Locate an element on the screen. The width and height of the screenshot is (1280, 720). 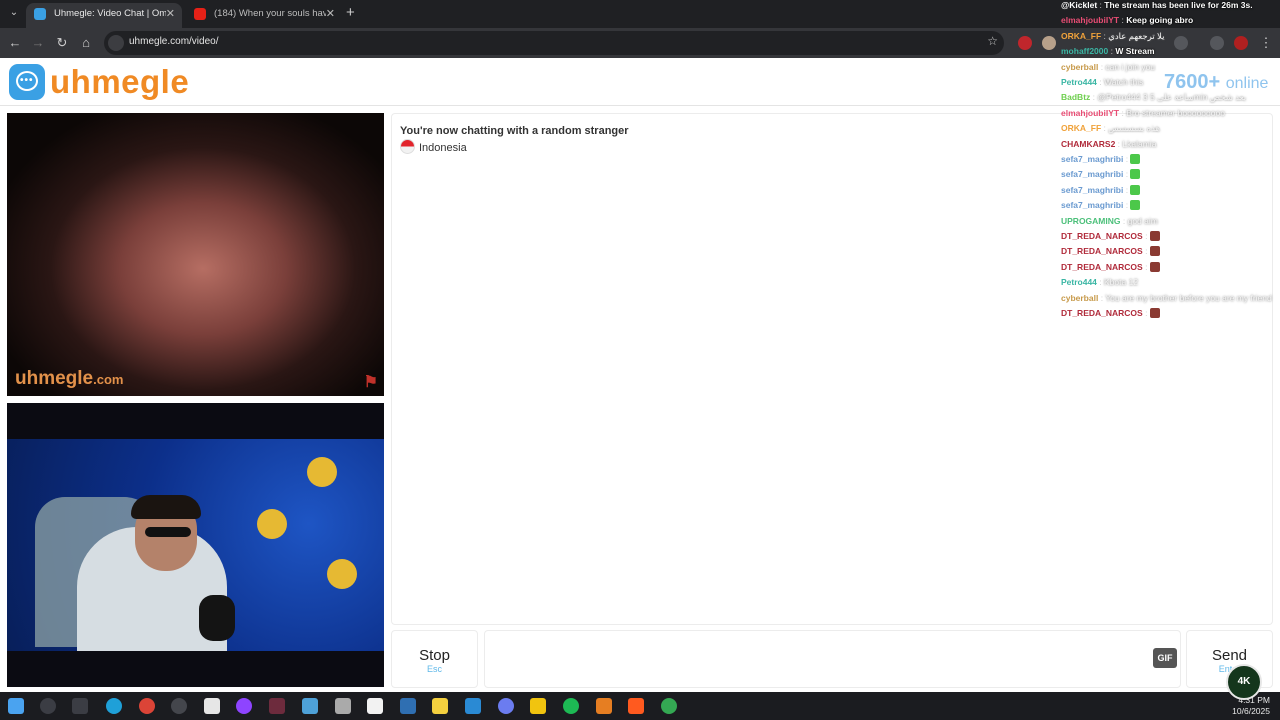
tab-youtube: (184) When your souls have me ✕ is located at coordinates (264, 15).